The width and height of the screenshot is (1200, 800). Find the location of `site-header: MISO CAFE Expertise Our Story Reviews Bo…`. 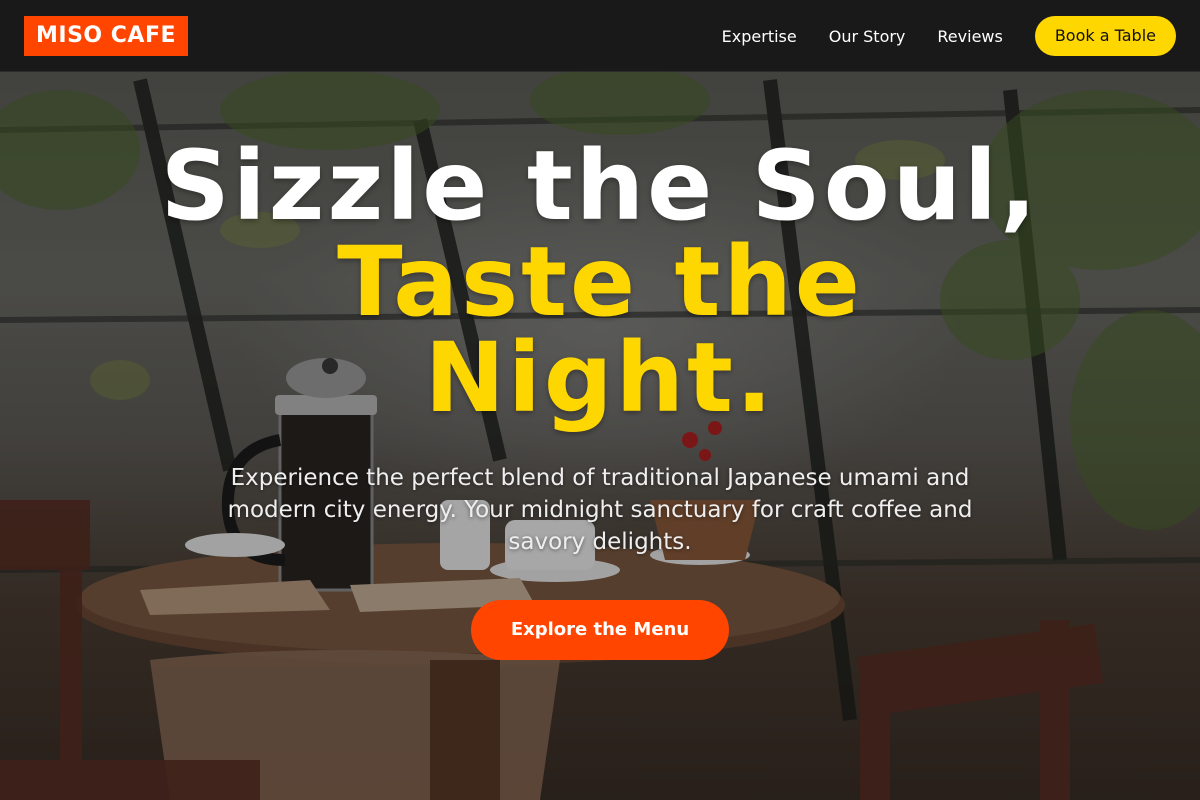

site-header: MISO CAFE Expertise Our Story Reviews Bo… is located at coordinates (600, 36).